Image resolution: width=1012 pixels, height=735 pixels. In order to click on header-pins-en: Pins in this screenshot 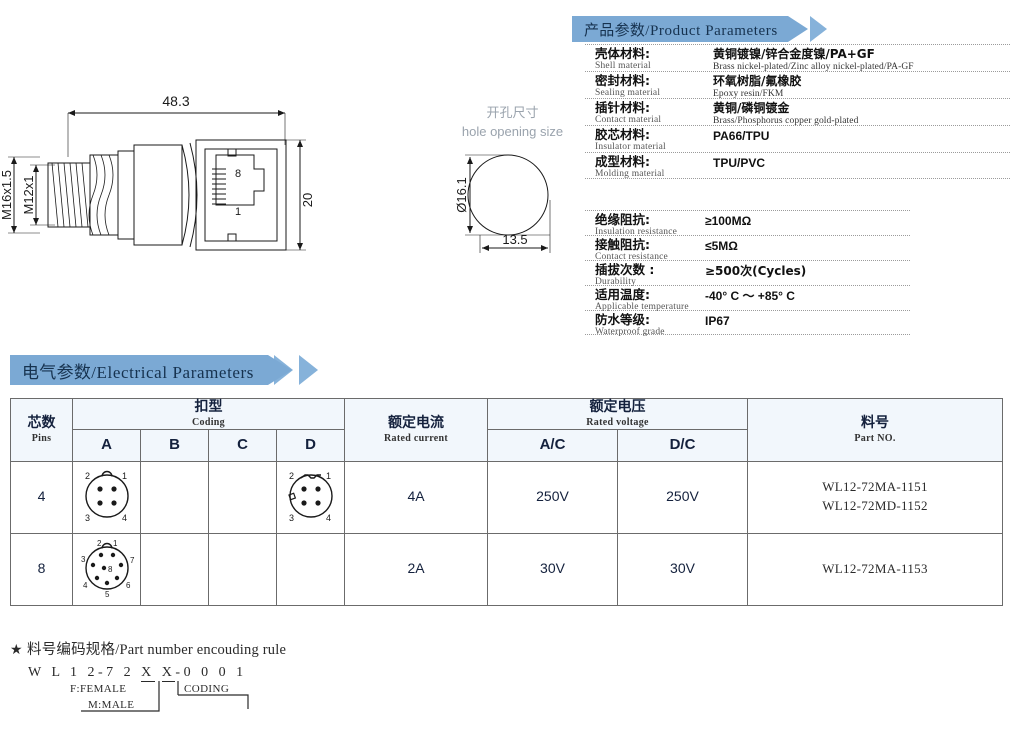, I will do `click(41, 438)`.